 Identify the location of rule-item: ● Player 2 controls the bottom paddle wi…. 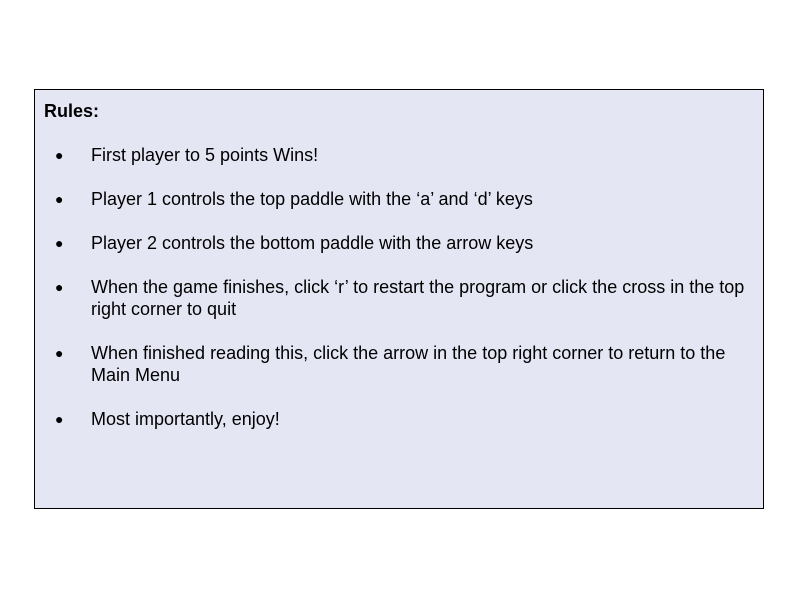
(399, 243).